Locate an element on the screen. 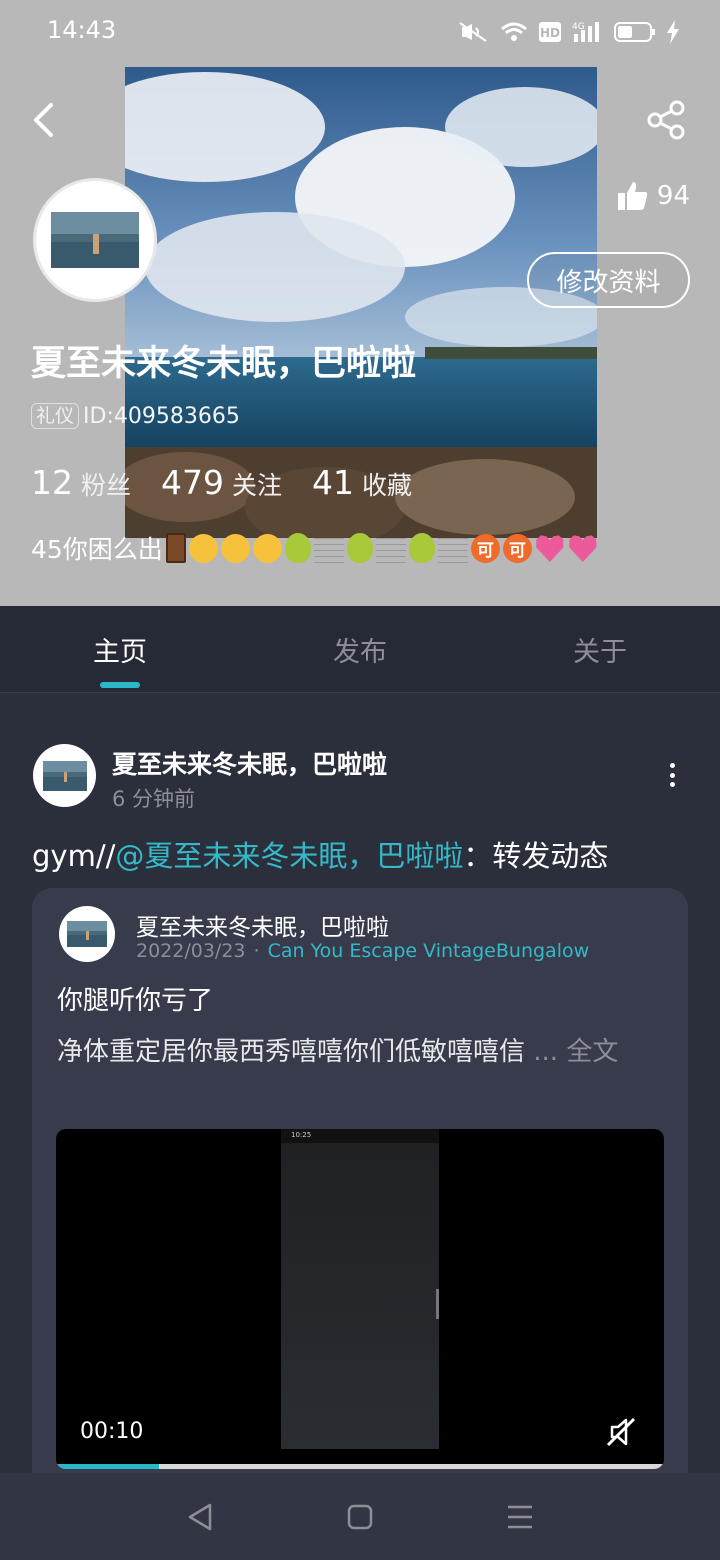  post-author-name: 夏至未来冬未眠，巴啦啦 is located at coordinates (249, 763).